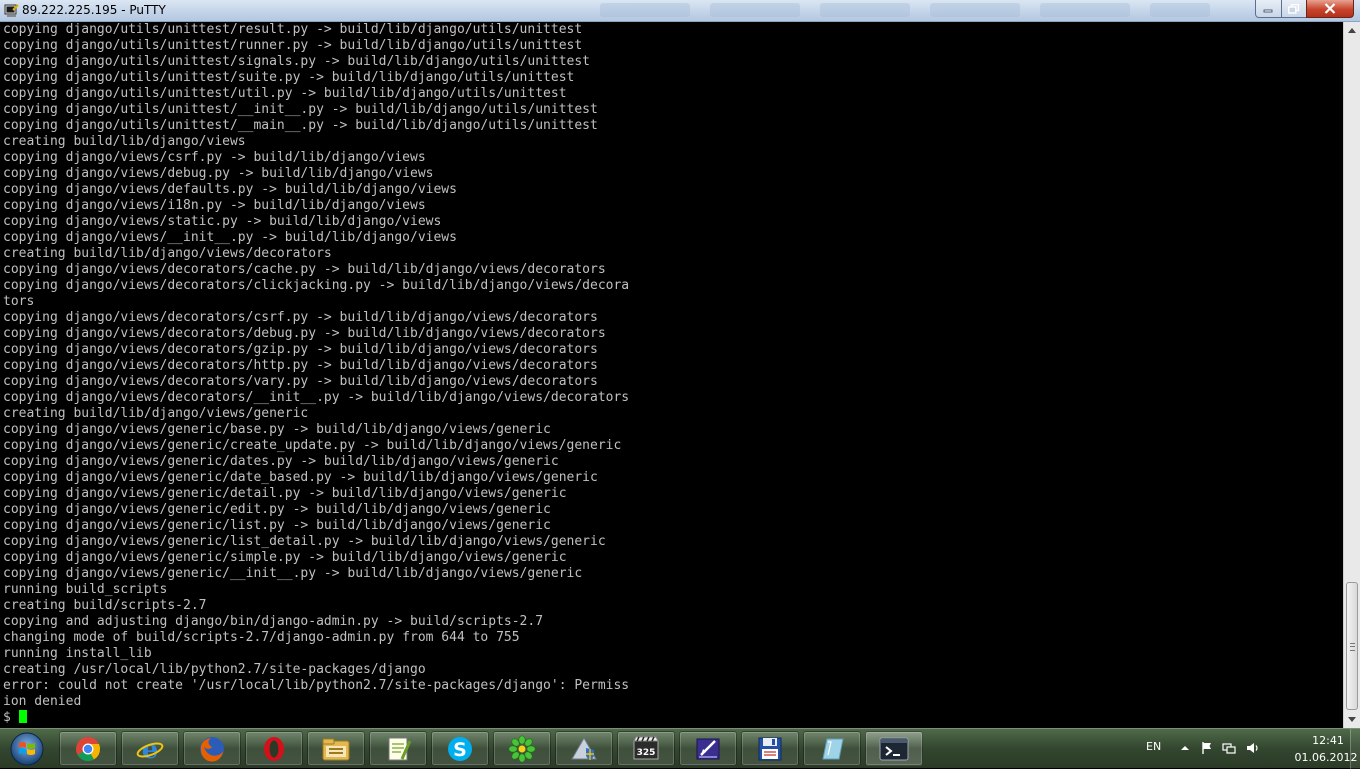 This screenshot has height=769, width=1360. I want to click on media-player-classic-icon: 325, so click(646, 747).